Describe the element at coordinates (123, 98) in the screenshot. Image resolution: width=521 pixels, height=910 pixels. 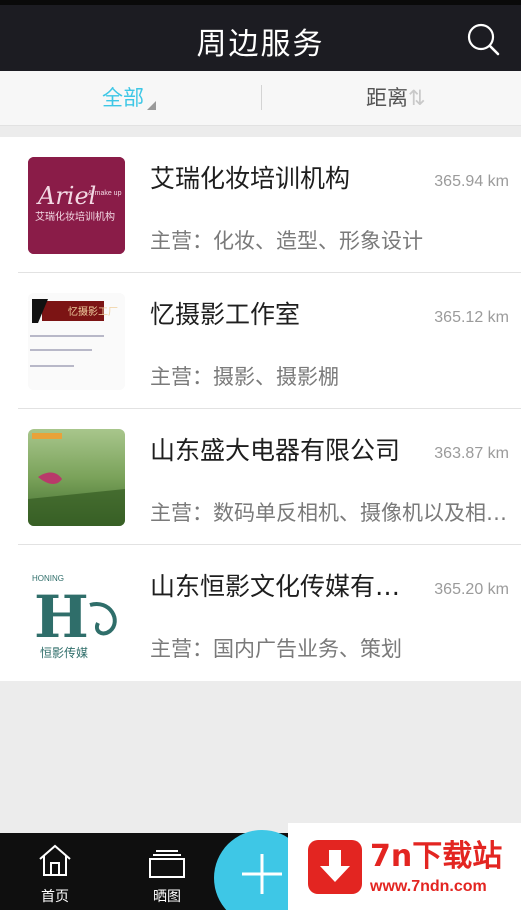
I see `tab-all-label: 全部` at that location.